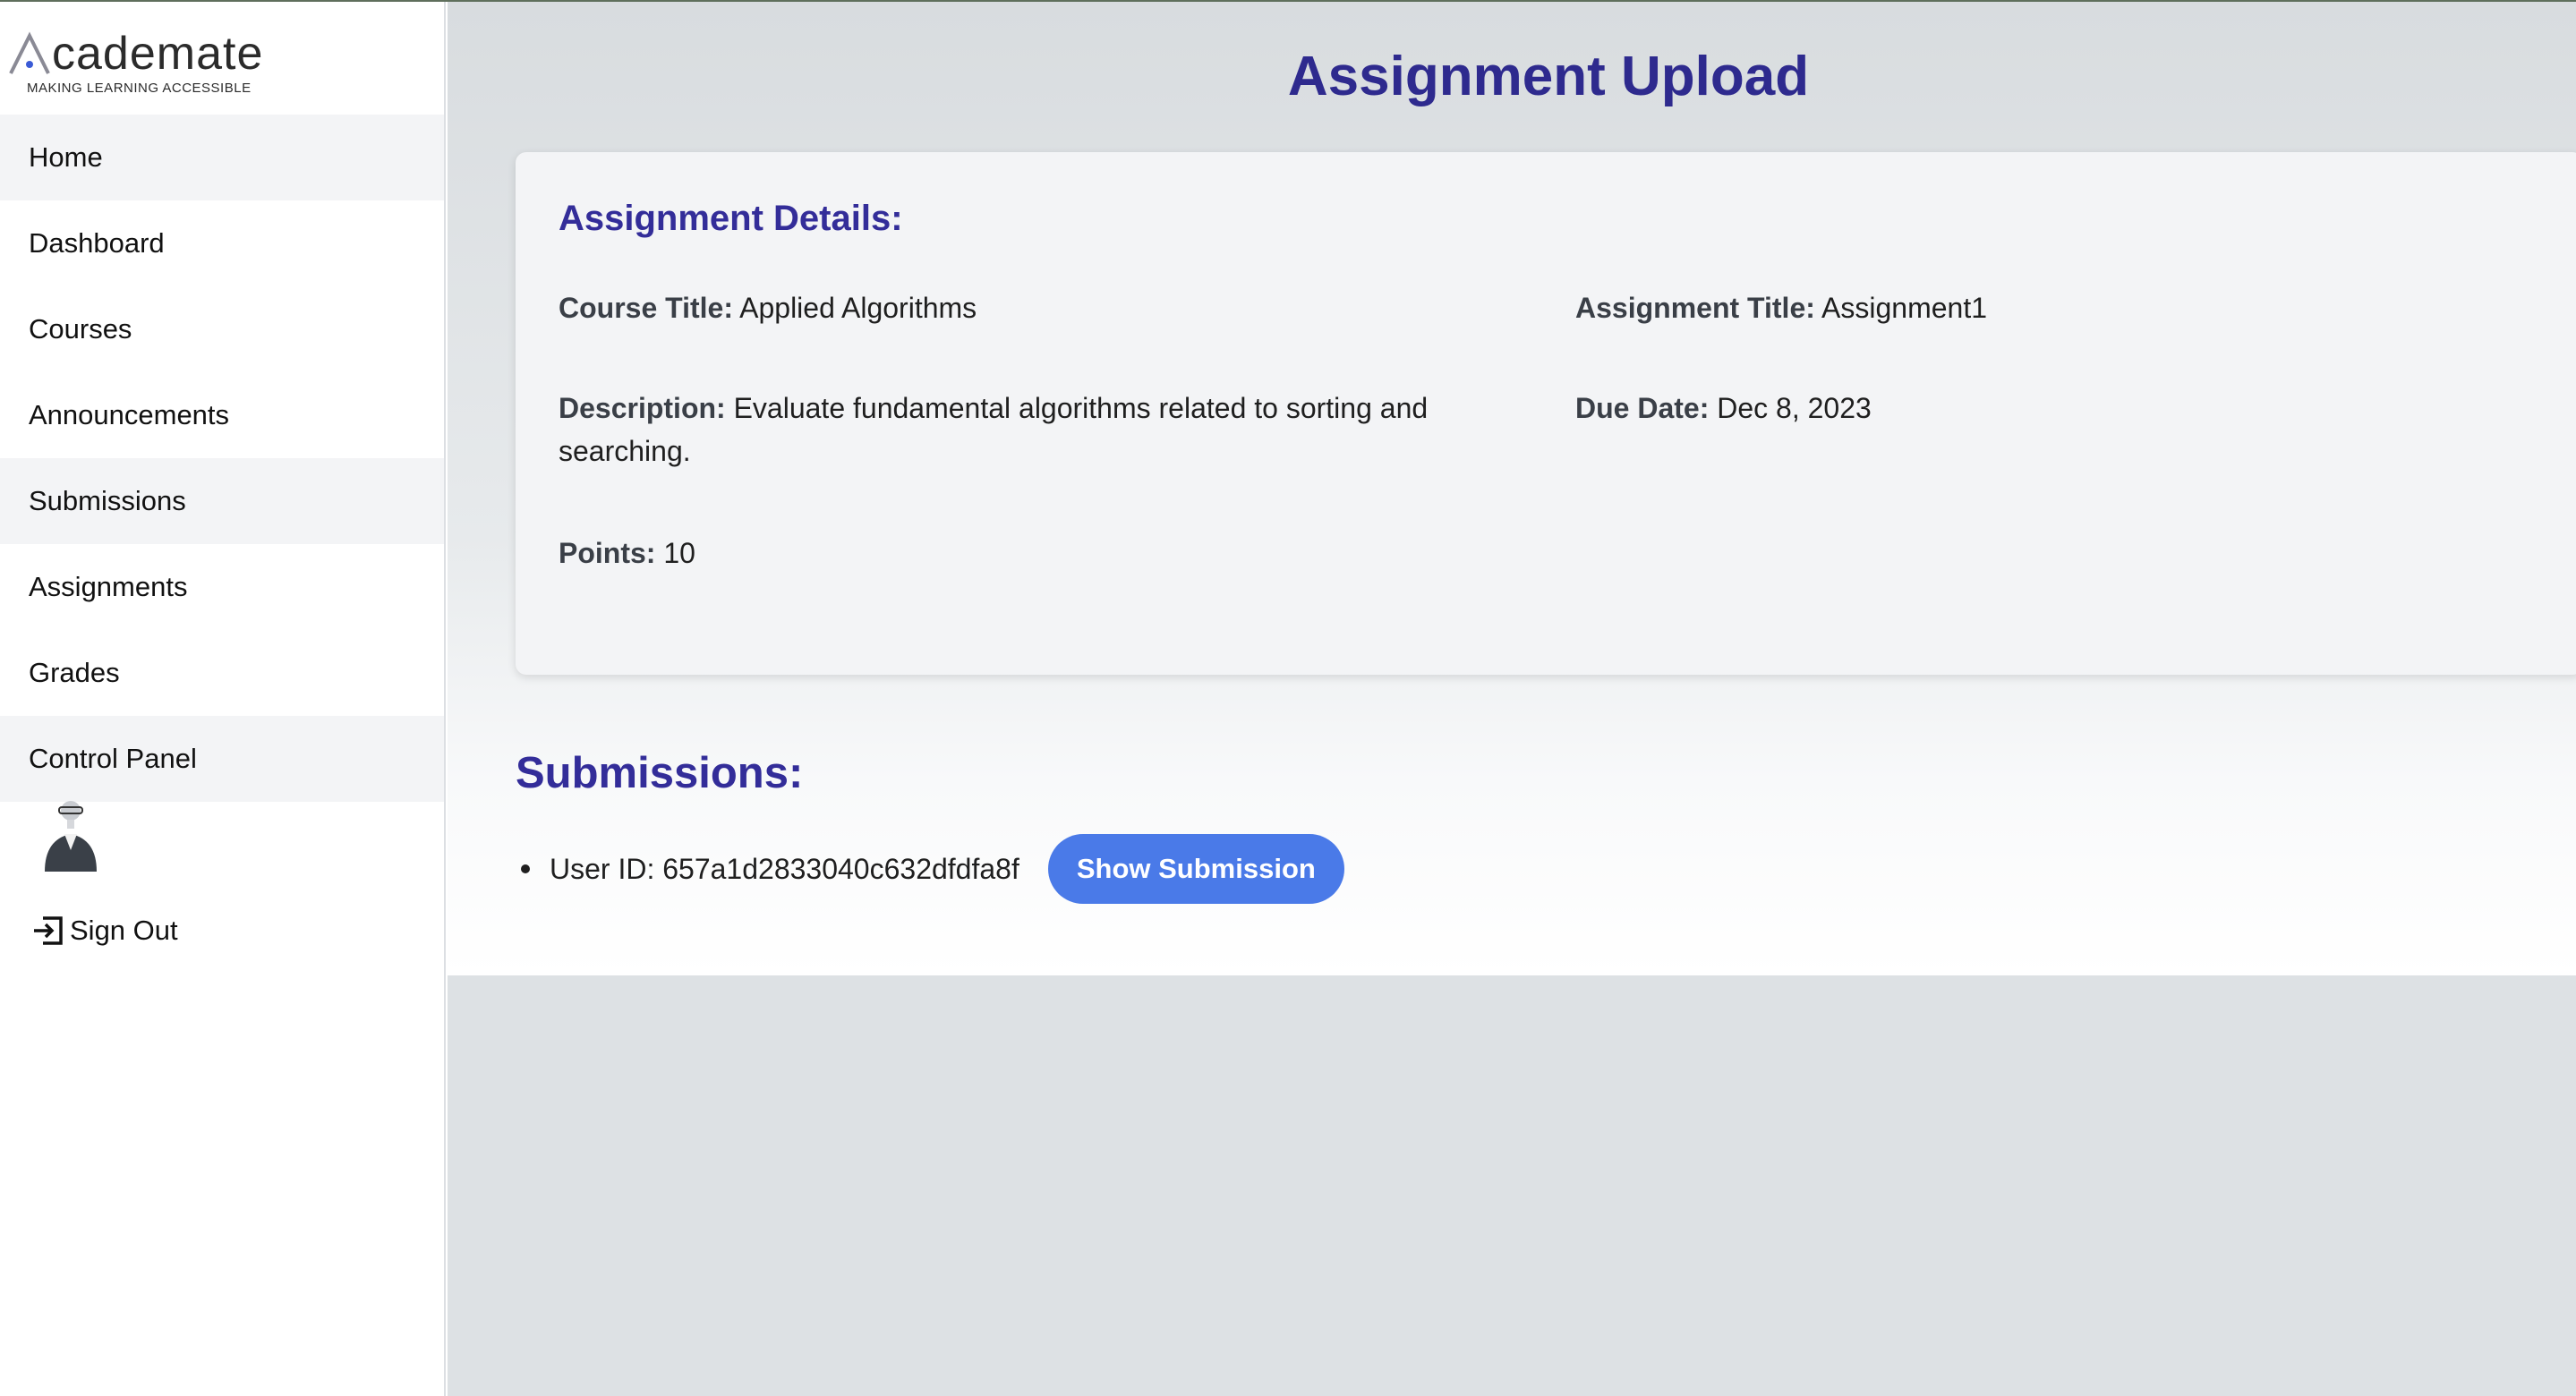  What do you see at coordinates (29, 52) in the screenshot?
I see `logo-a-icon` at bounding box center [29, 52].